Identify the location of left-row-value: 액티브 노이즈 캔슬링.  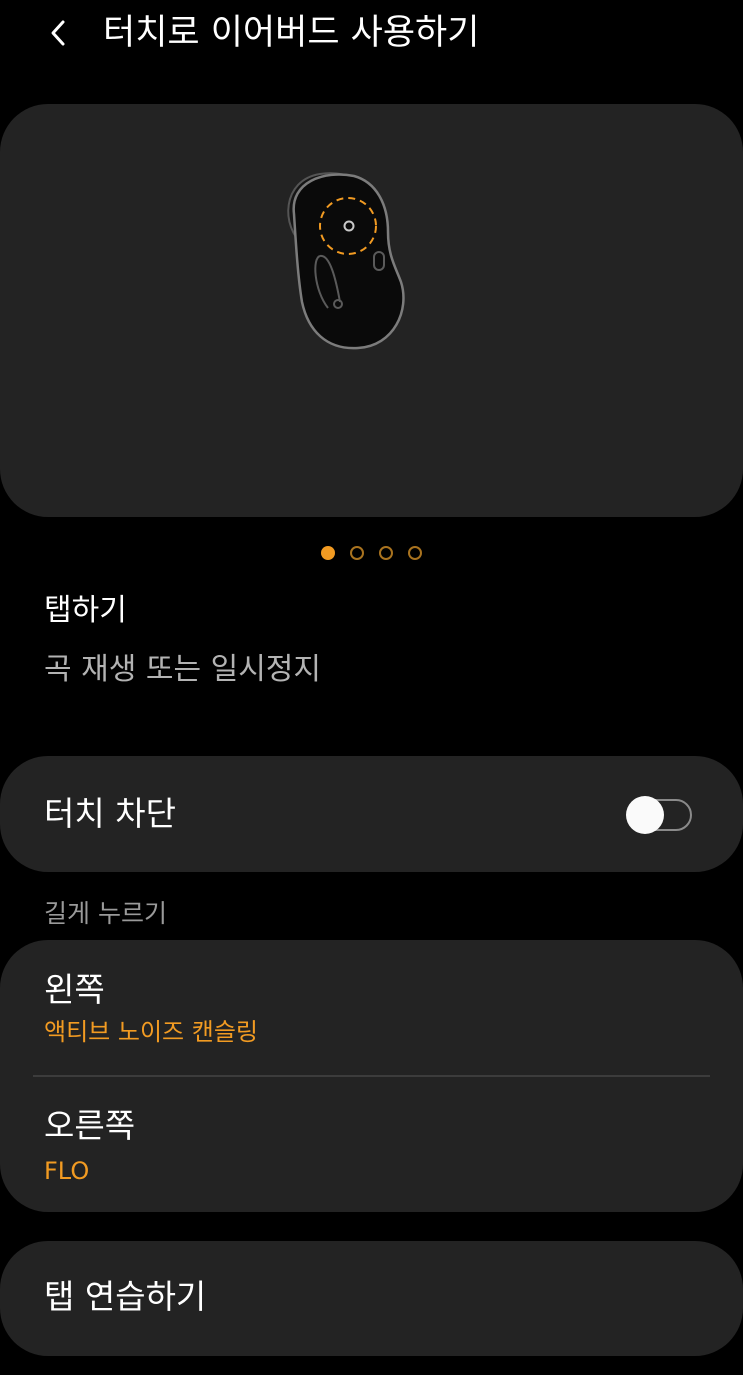
(151, 1032).